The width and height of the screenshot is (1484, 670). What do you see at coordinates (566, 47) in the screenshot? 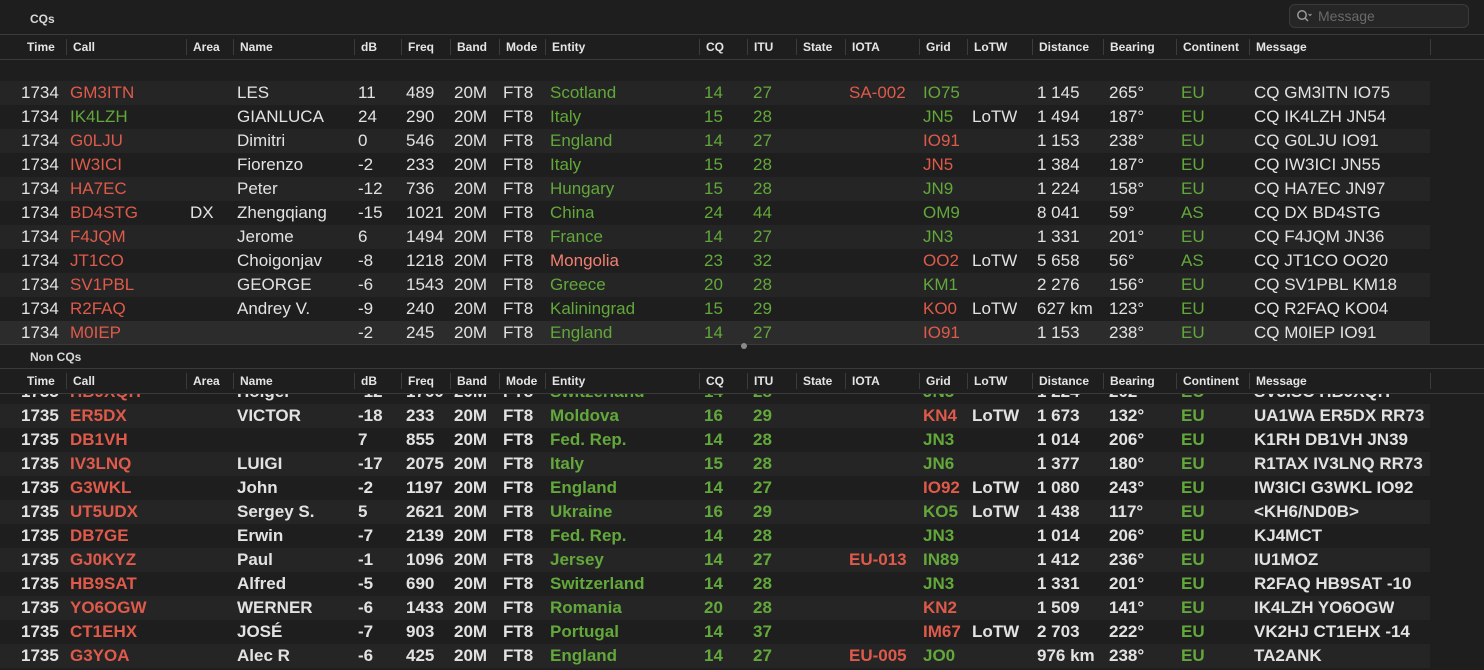
I see `cq-col-entity: Entity` at bounding box center [566, 47].